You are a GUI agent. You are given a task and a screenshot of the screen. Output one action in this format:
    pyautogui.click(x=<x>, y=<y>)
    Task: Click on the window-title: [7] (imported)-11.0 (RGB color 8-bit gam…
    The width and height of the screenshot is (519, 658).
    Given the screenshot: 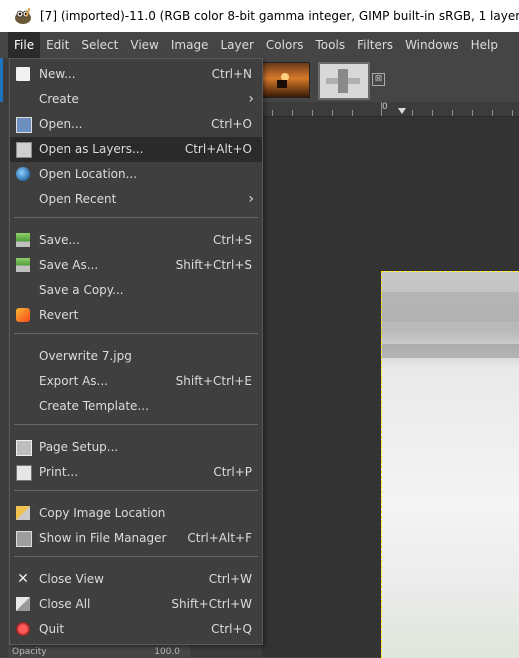 What is the action you would take?
    pyautogui.click(x=279, y=16)
    